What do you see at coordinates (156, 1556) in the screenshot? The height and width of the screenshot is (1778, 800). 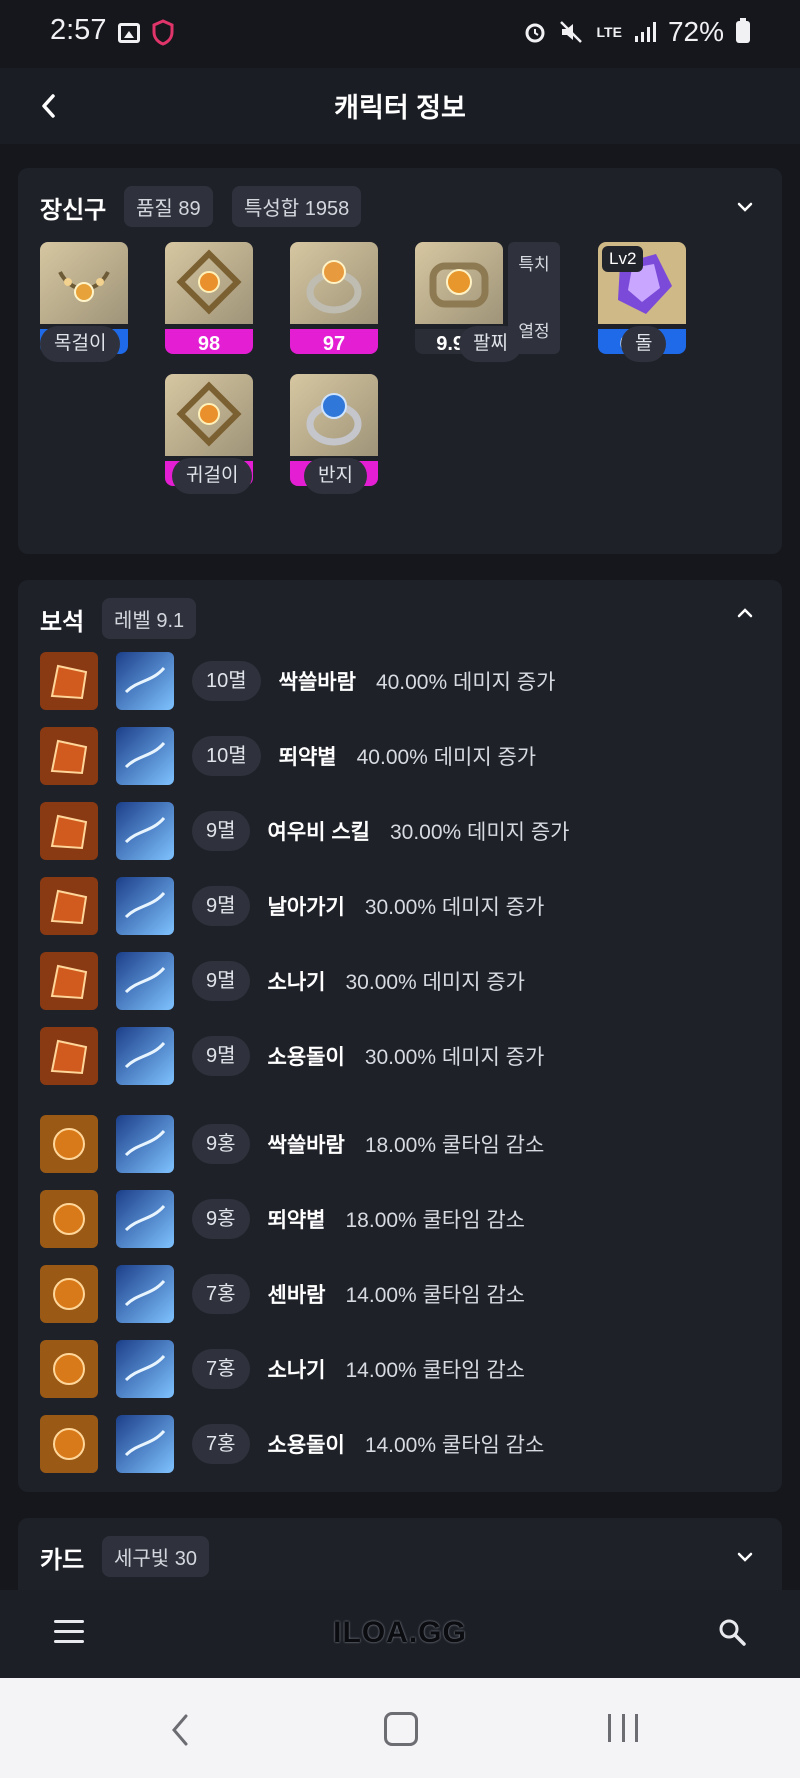 I see `cards-set-chip: 세구빛 30` at bounding box center [156, 1556].